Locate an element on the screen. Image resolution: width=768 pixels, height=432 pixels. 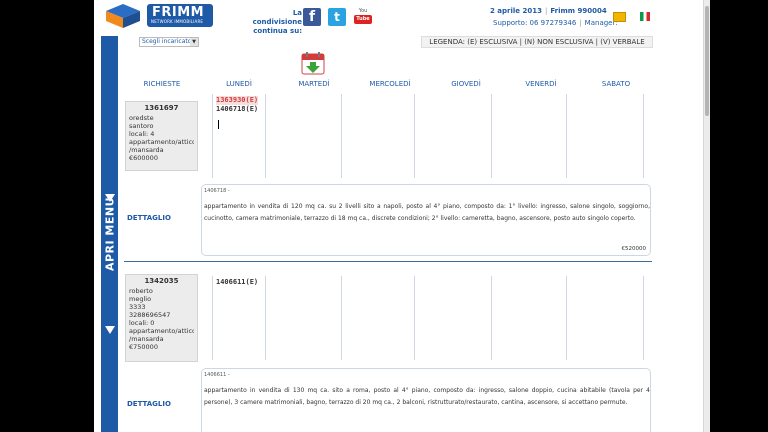
text-cursor-icon is located at coordinates (219, 124).